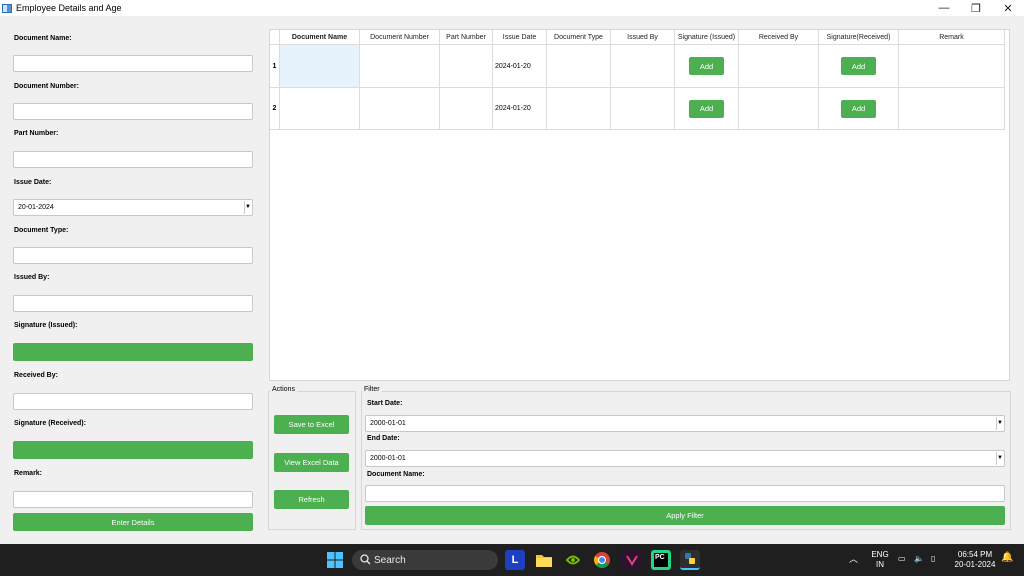 The width and height of the screenshot is (1024, 576). I want to click on app-l-icon: L, so click(515, 560).